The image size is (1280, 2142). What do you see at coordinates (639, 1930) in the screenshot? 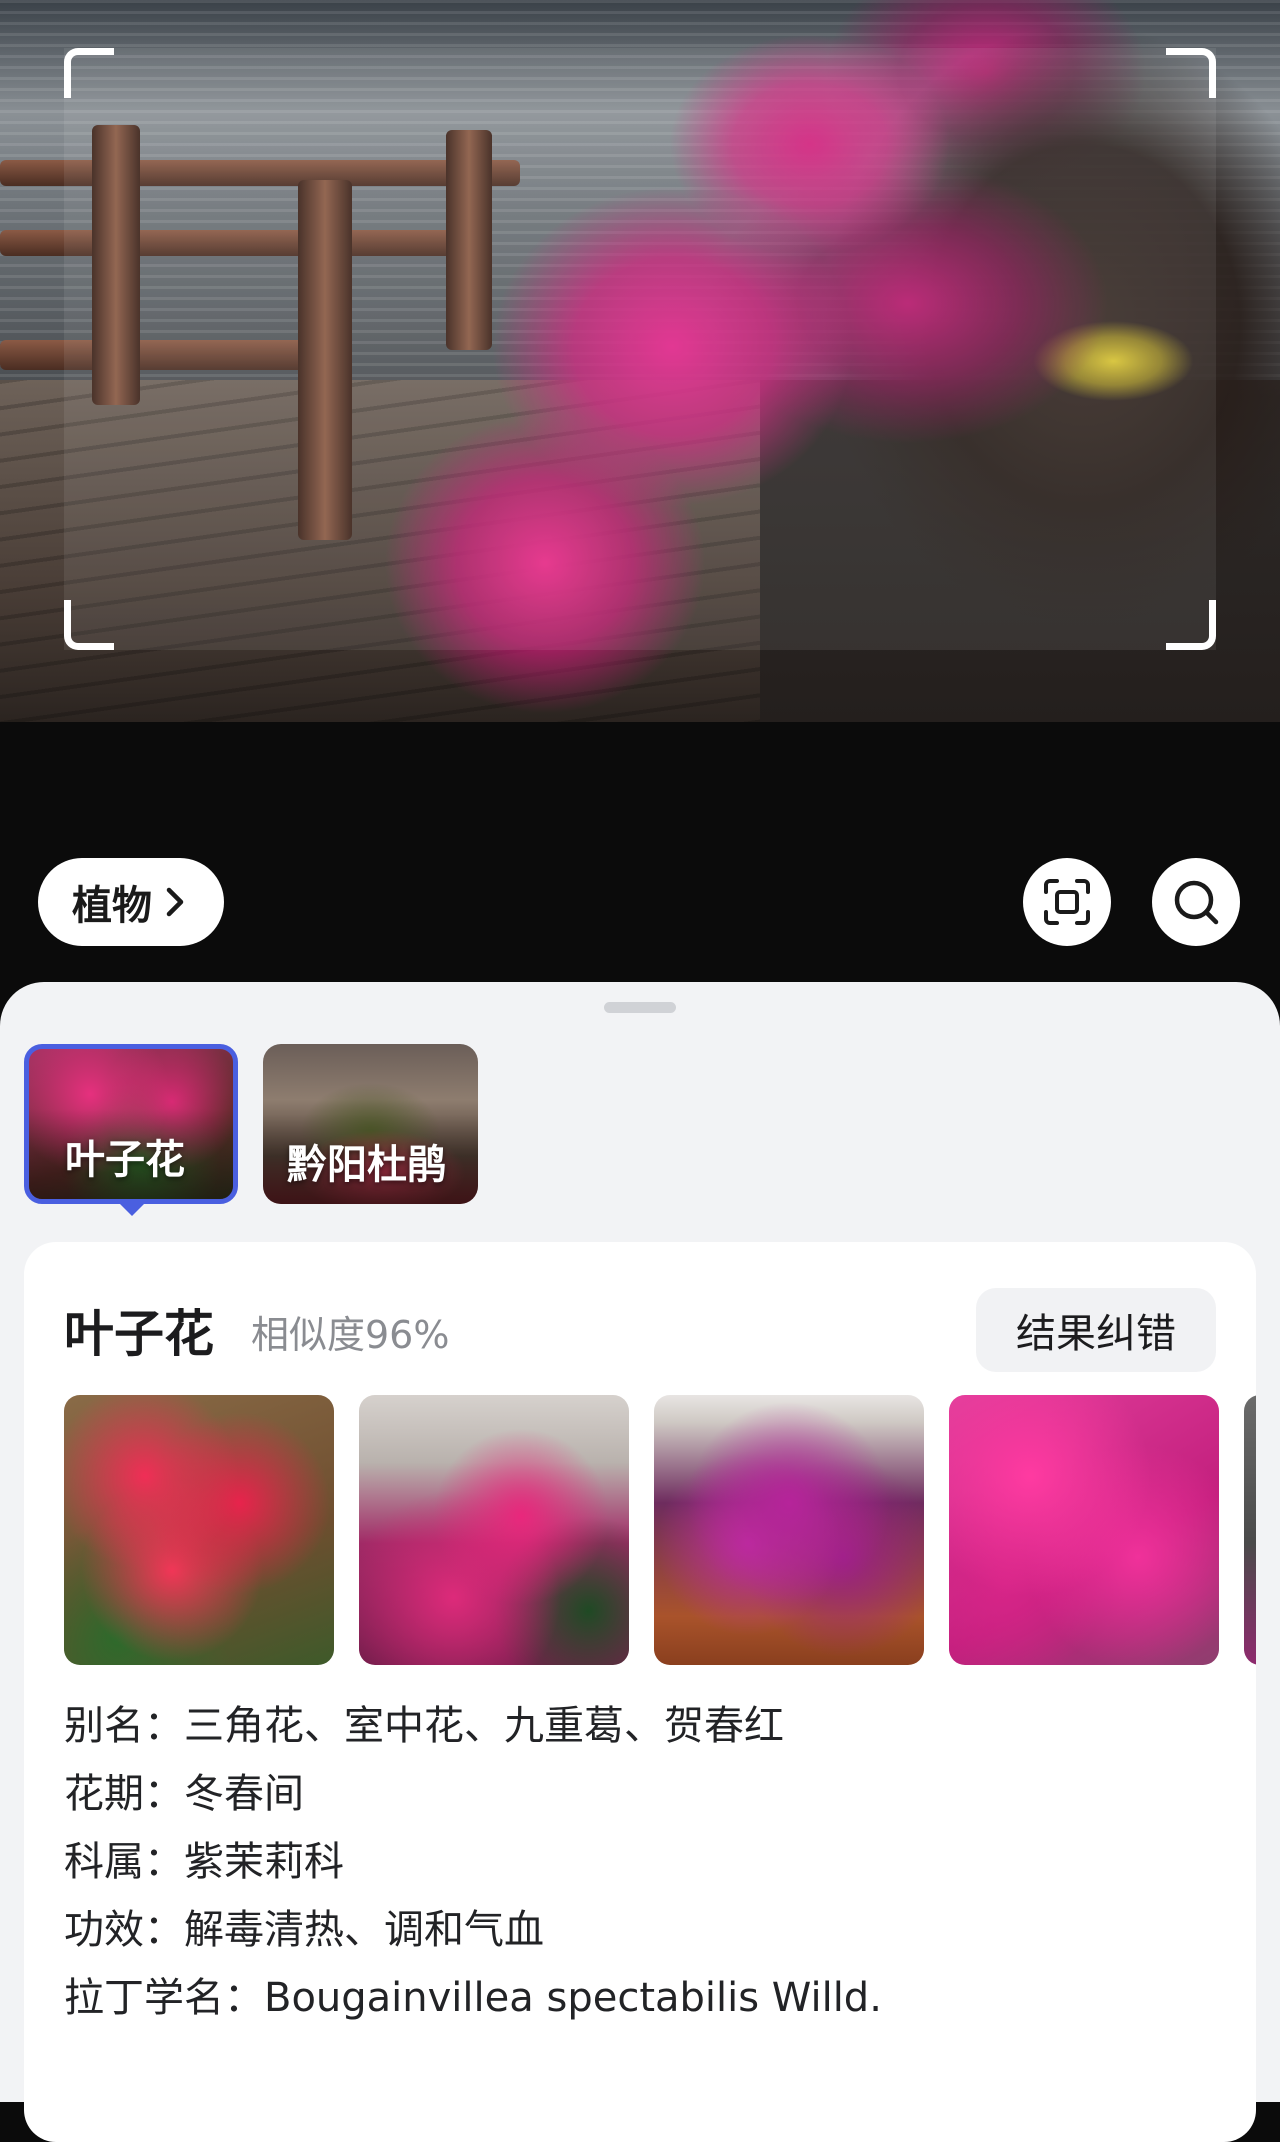
I see `info-row-effect: 功效：解毒清热、调和气血` at bounding box center [639, 1930].